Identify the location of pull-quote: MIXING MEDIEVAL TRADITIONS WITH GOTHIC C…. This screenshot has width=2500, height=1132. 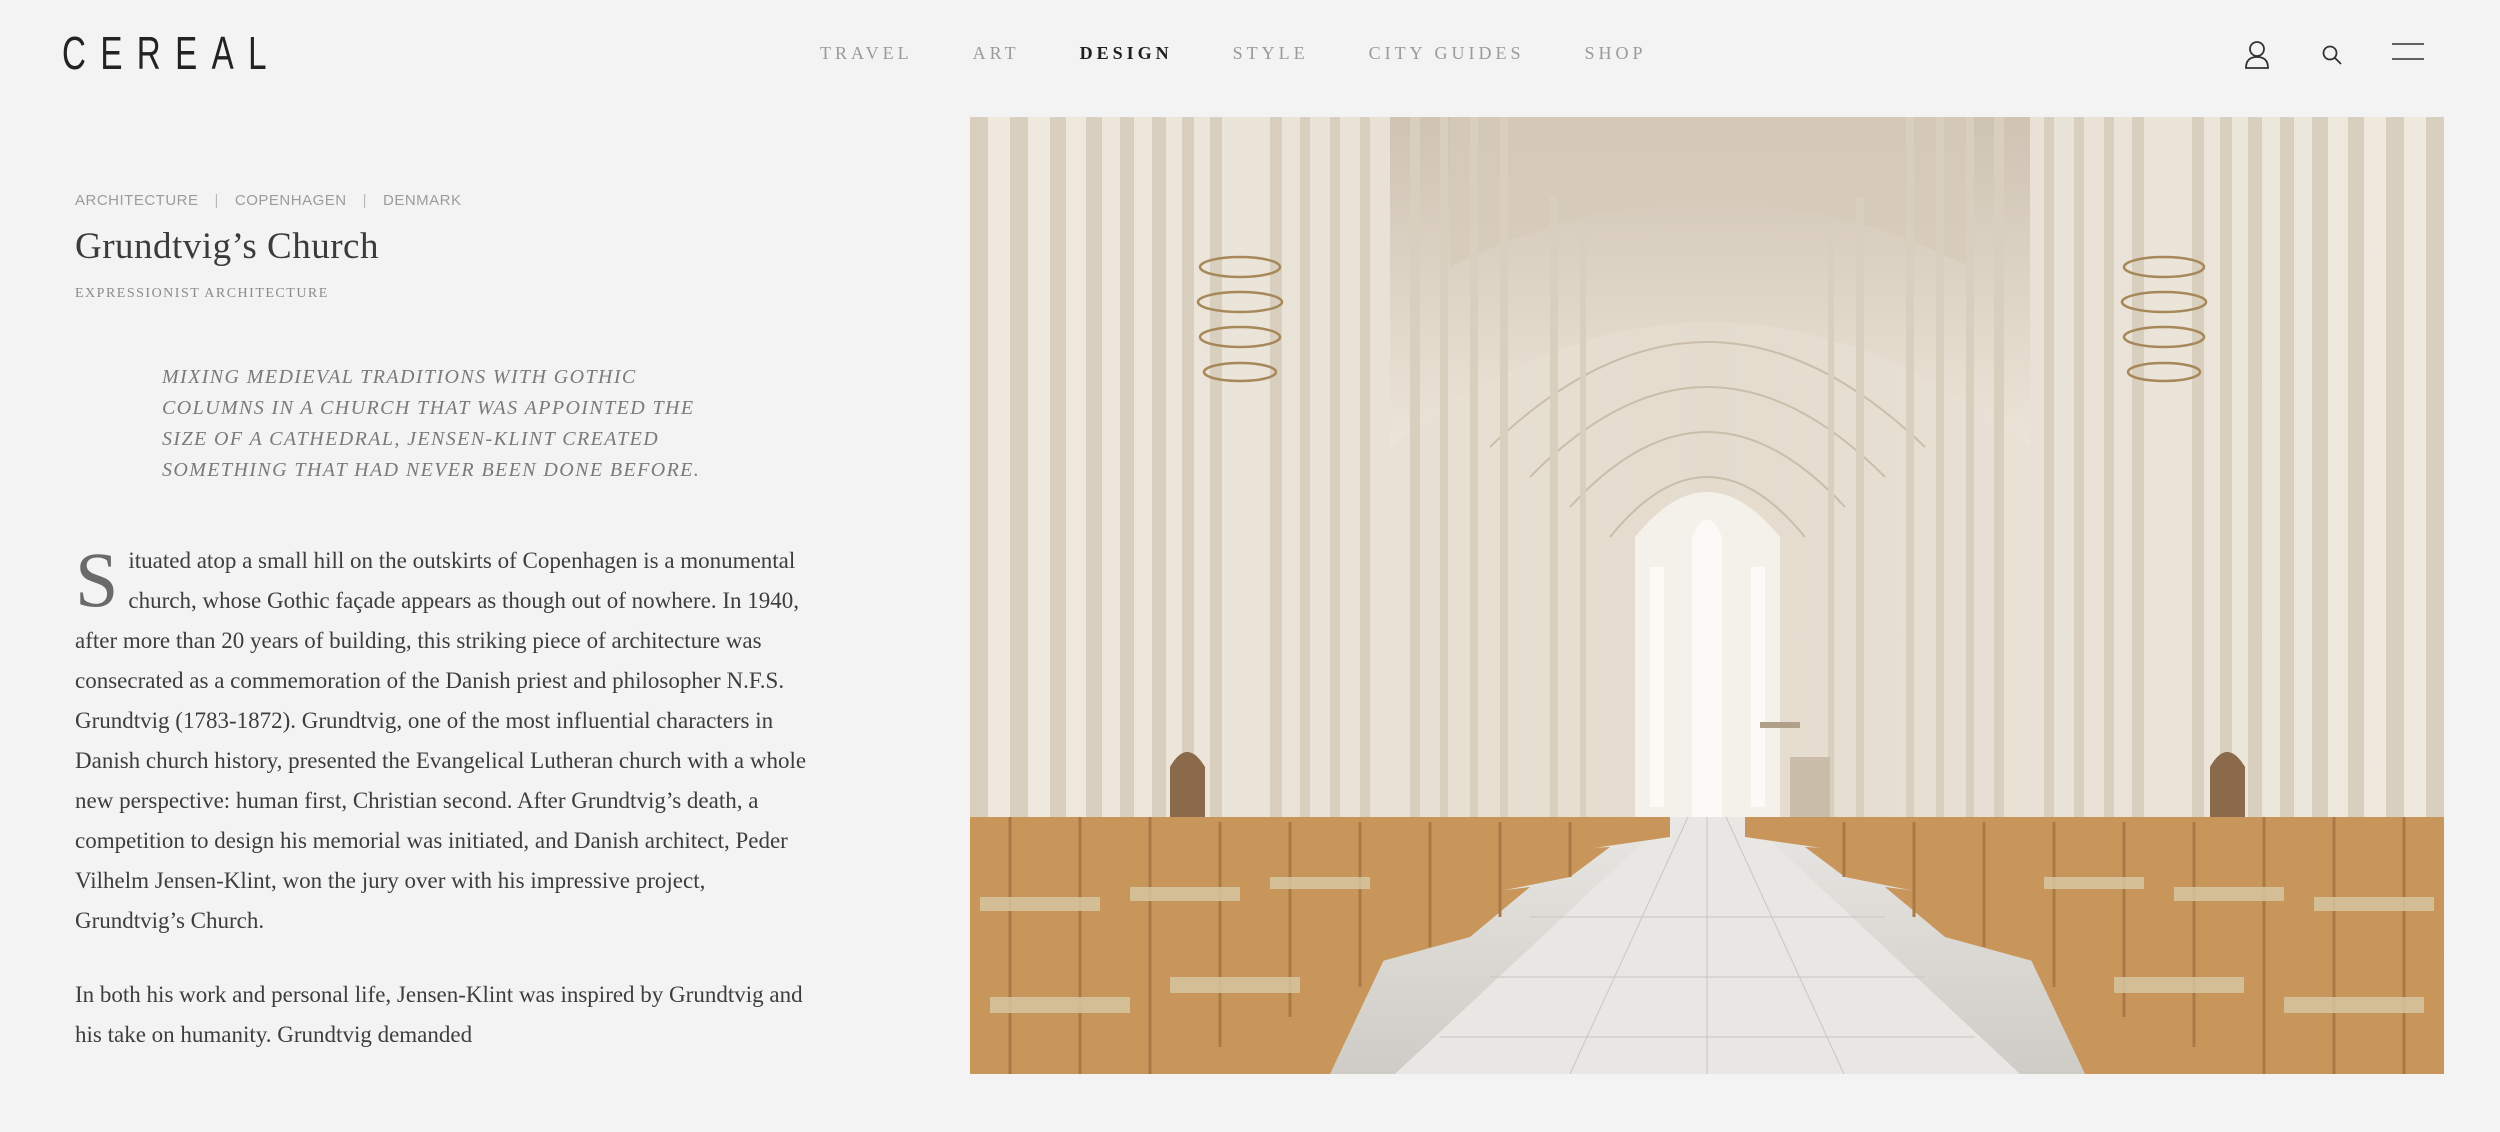
(431, 423).